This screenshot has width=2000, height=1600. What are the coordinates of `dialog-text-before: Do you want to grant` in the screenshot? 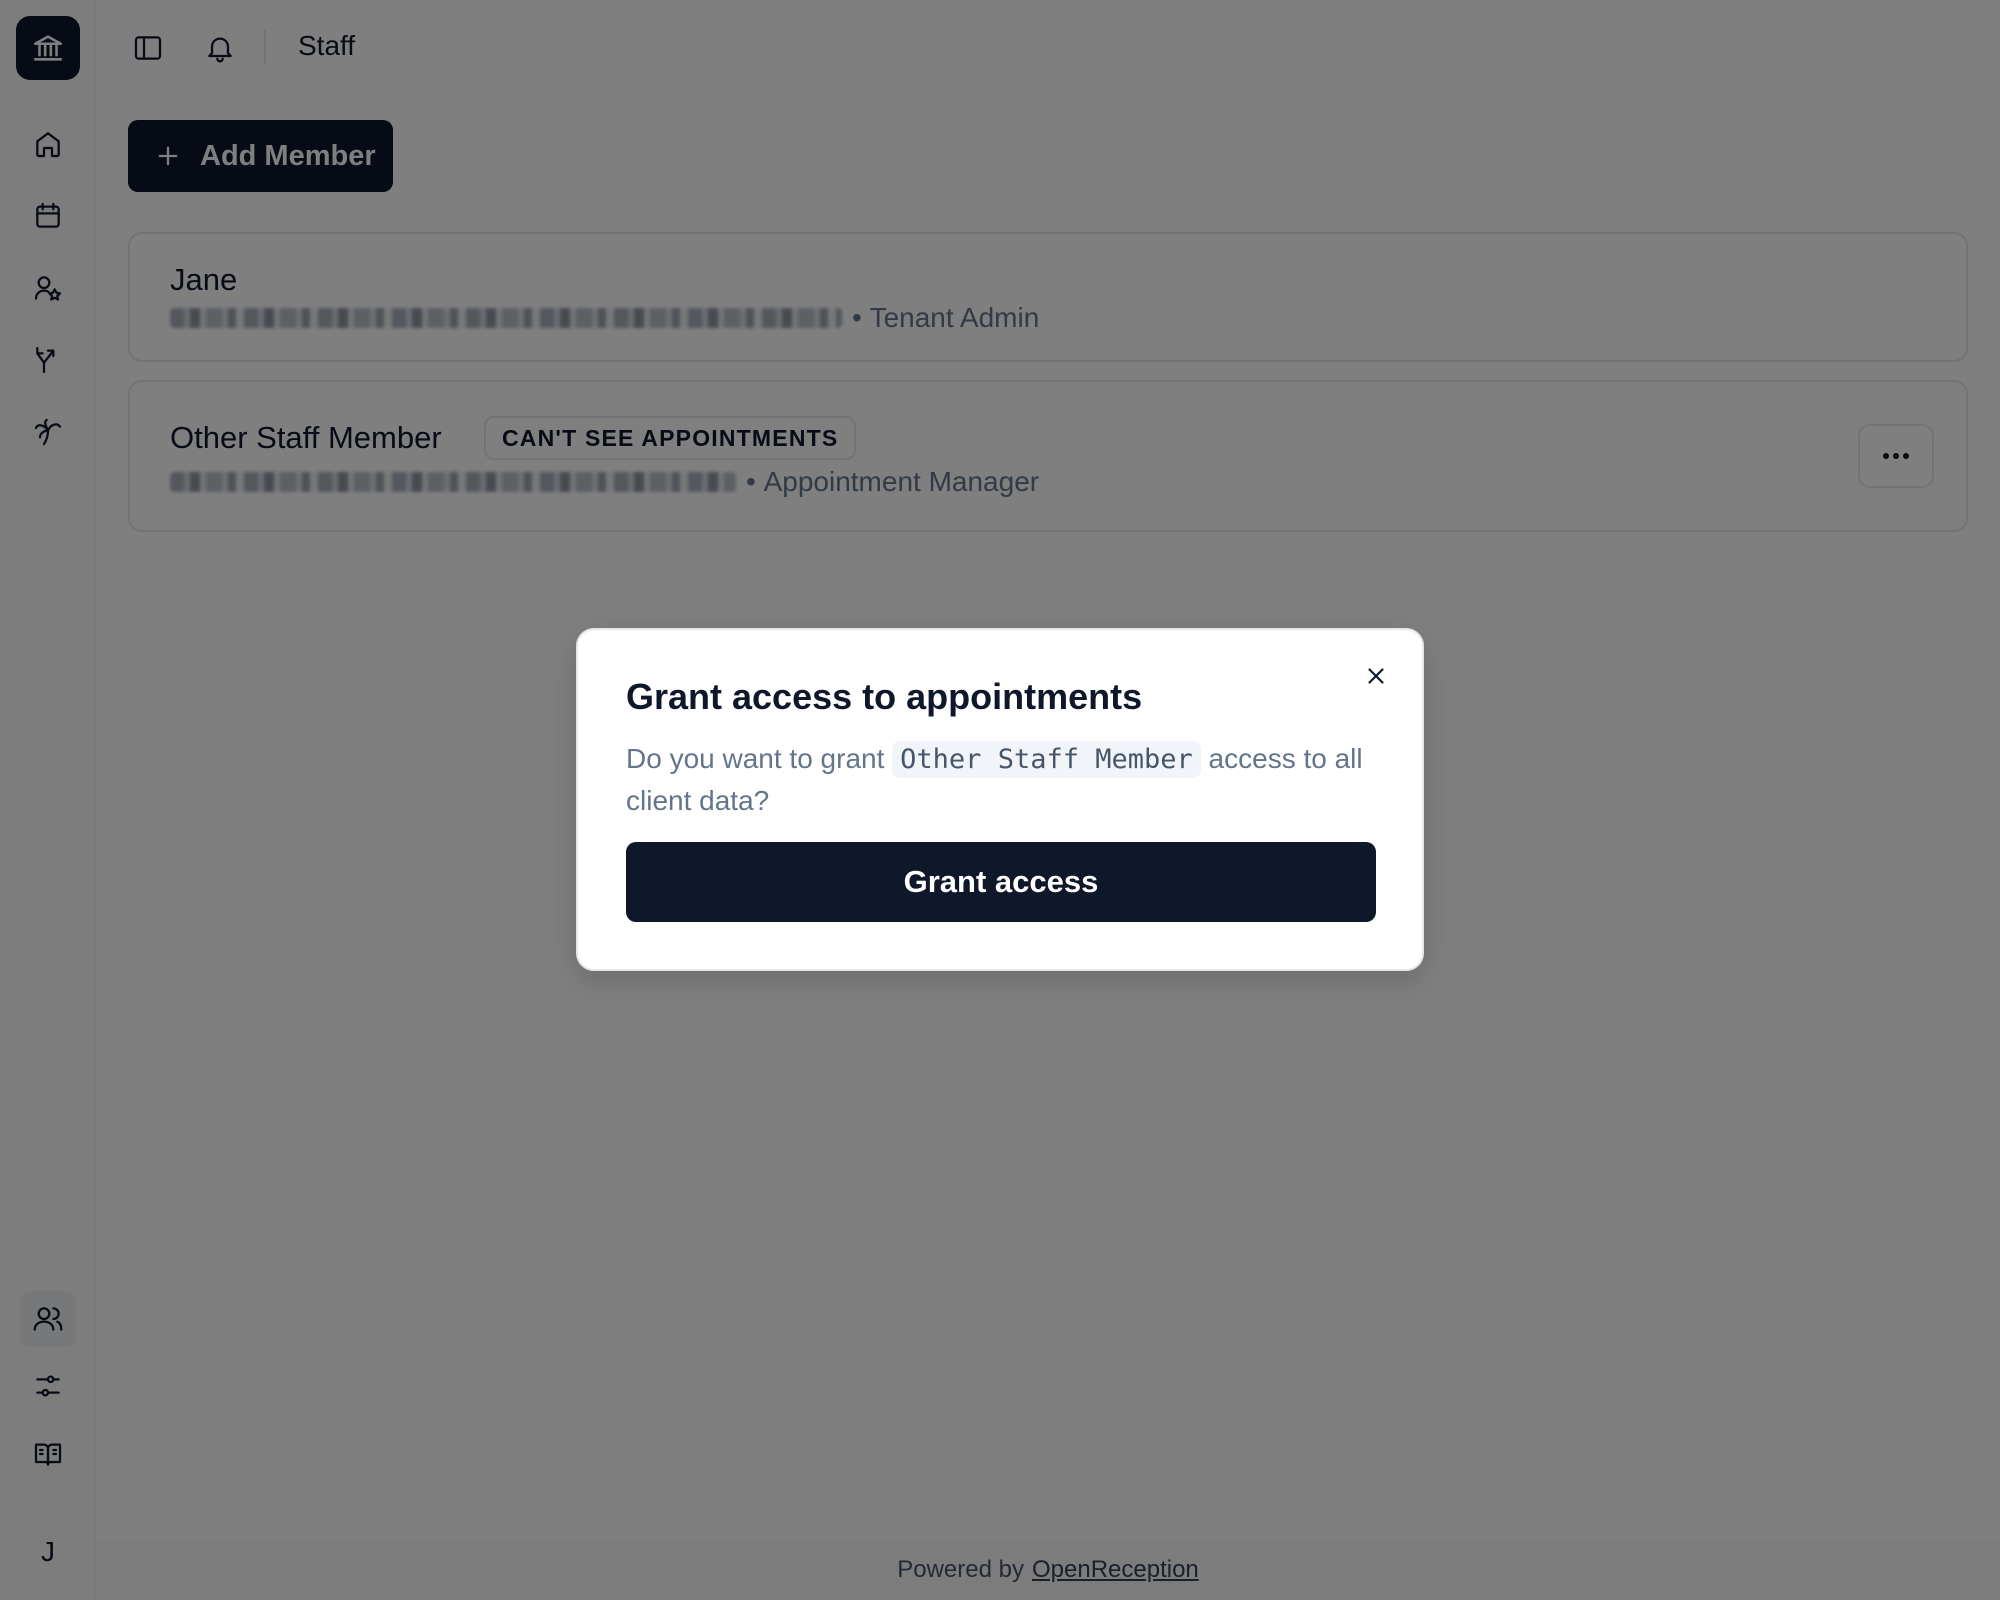 It's located at (755, 758).